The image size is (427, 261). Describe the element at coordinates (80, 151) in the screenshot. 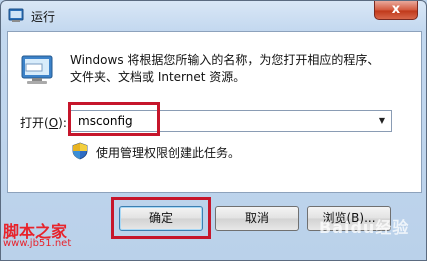

I see `uac-shield-icon` at that location.